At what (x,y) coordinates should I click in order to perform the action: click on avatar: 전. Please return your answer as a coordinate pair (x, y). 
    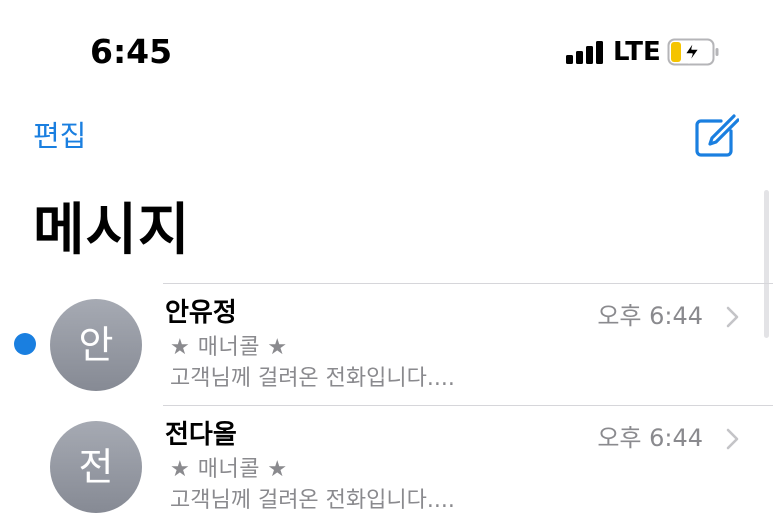
    Looking at the image, I should click on (96, 467).